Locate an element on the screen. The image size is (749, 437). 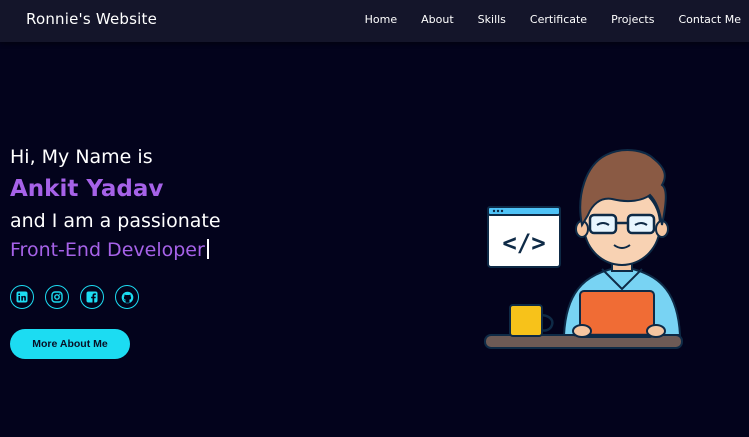
nav-link-projects: Projects is located at coordinates (632, 19).